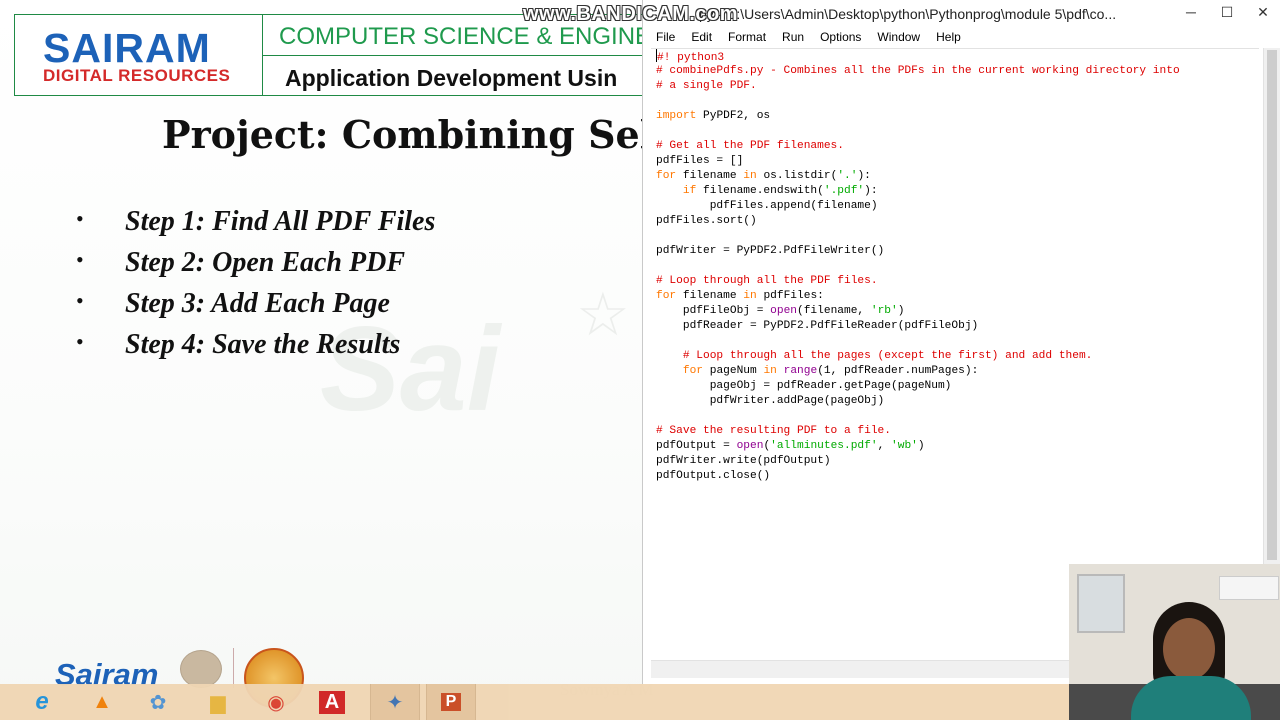 The width and height of the screenshot is (1280, 720). What do you see at coordinates (631, 14) in the screenshot?
I see `bandicam-watermark: www.BANDICAM.com` at bounding box center [631, 14].